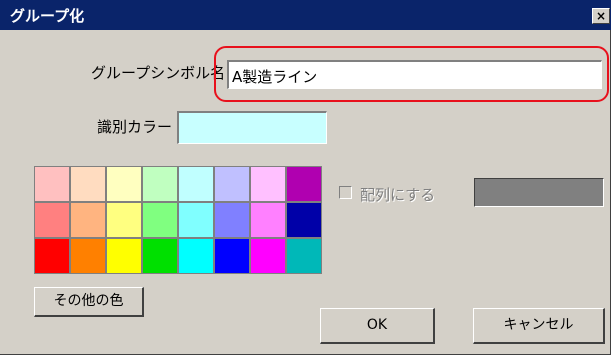 The image size is (611, 355). What do you see at coordinates (345, 192) in the screenshot?
I see `array-checkbox` at bounding box center [345, 192].